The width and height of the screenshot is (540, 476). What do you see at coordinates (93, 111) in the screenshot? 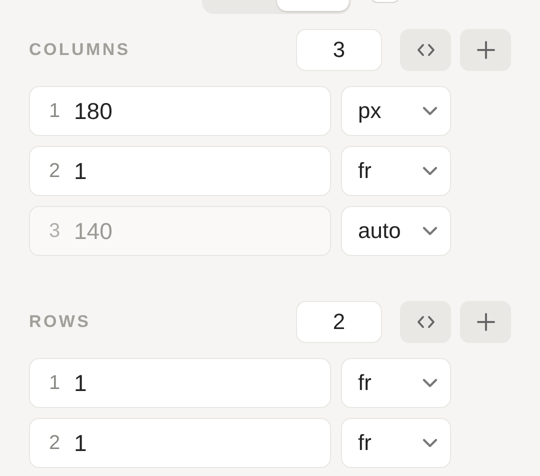
I see `track-value: 180` at bounding box center [93, 111].